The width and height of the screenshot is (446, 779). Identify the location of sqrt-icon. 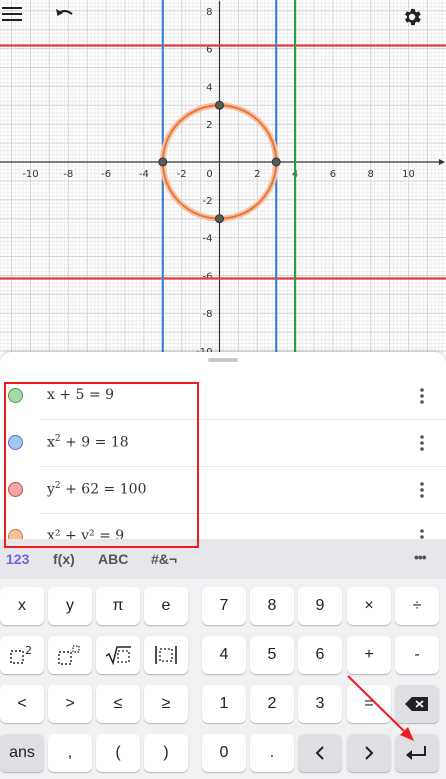
(118, 656).